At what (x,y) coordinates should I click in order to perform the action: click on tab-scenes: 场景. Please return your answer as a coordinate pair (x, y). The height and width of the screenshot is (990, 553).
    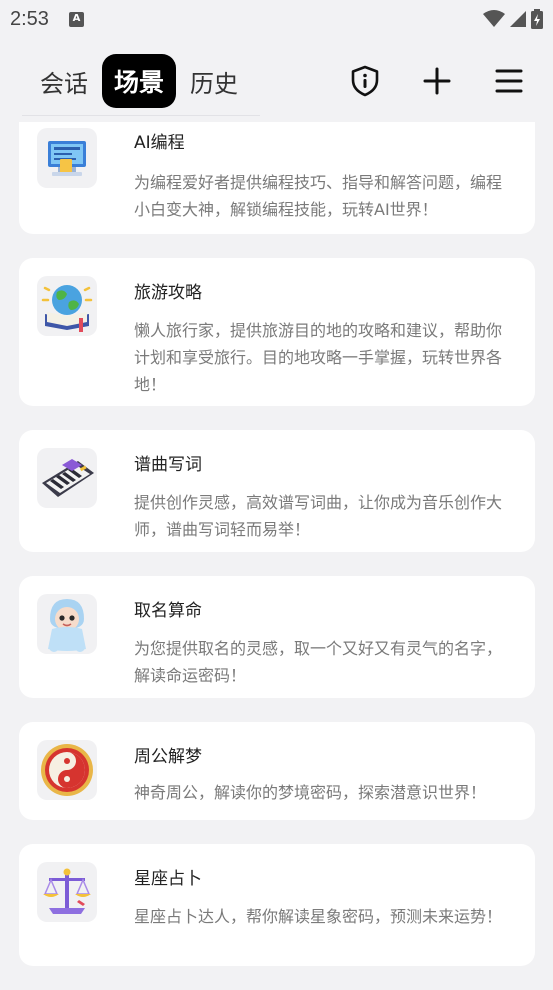
    Looking at the image, I should click on (139, 81).